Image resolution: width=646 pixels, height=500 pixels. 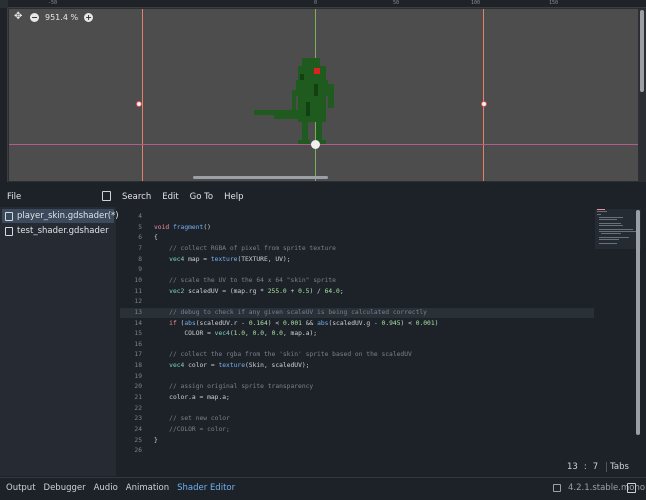 I want to click on ruler-mark: 0, so click(x=316, y=3).